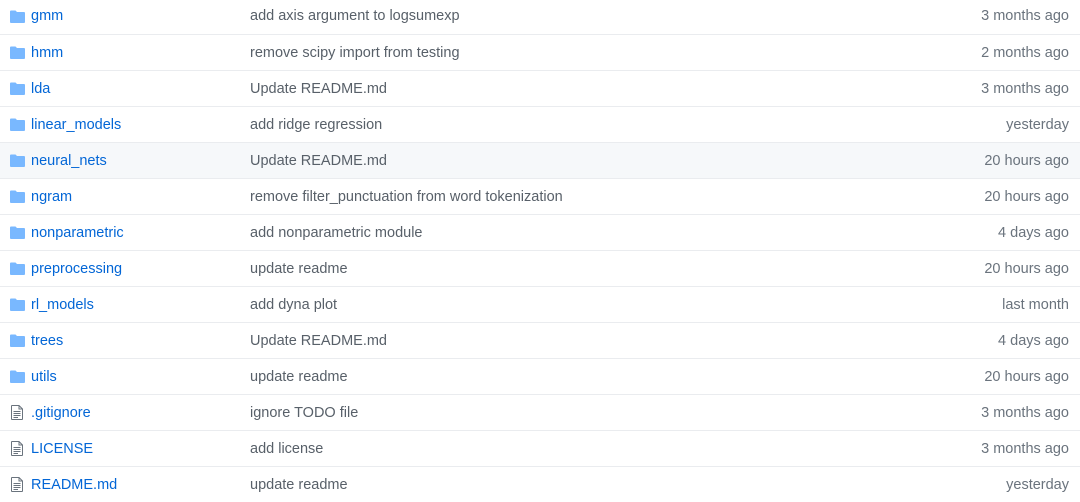  What do you see at coordinates (47, 53) in the screenshot?
I see `file-name-link: hmm` at bounding box center [47, 53].